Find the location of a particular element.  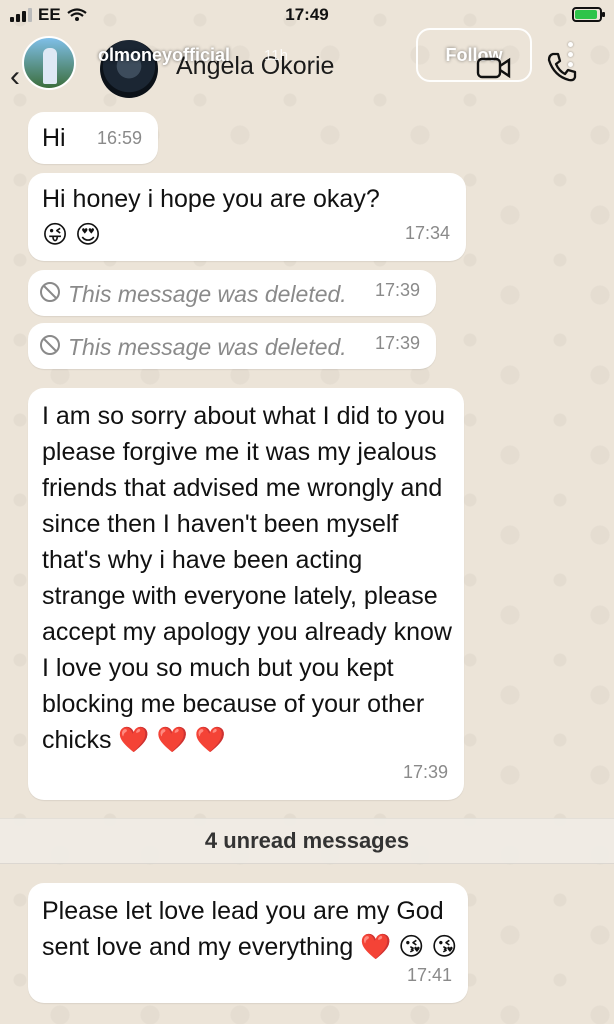

follow-button: Follow is located at coordinates (474, 55).